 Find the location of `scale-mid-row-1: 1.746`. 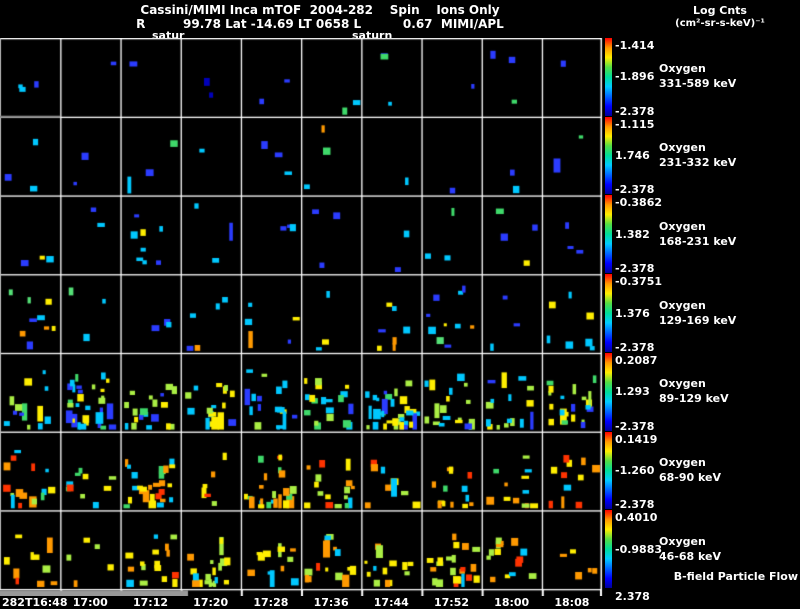

scale-mid-row-1: 1.746 is located at coordinates (632, 156).